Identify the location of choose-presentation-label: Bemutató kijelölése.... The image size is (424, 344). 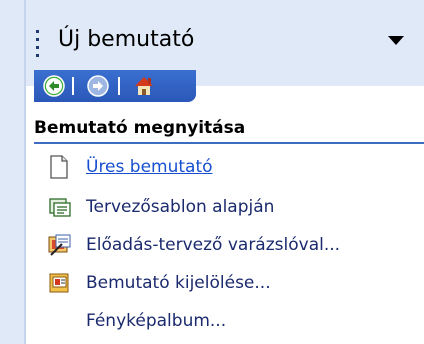
(178, 283).